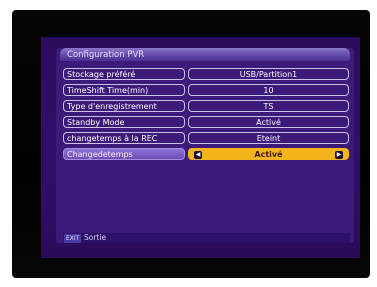  What do you see at coordinates (73, 238) in the screenshot?
I see `exit-key-badge: EXIT` at bounding box center [73, 238].